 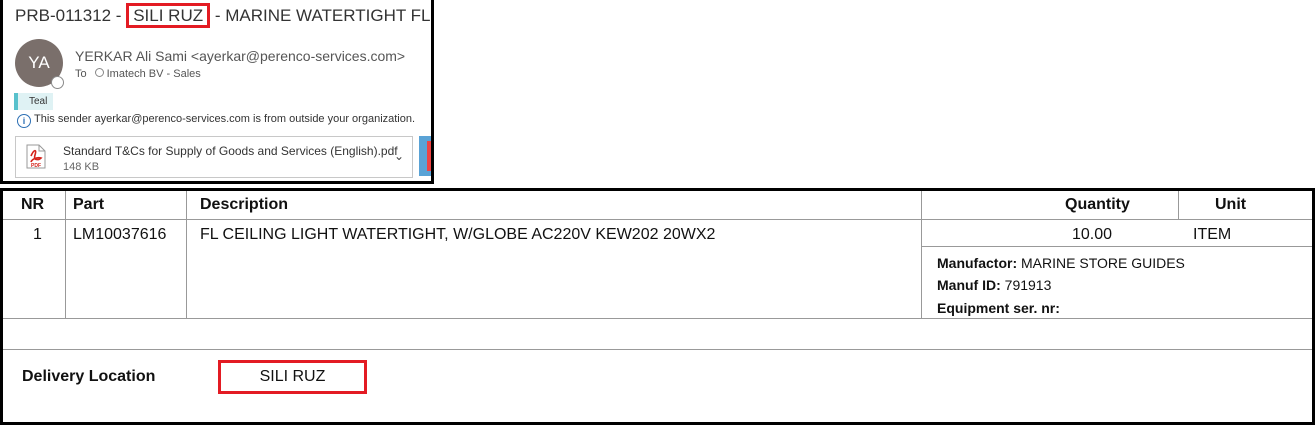 What do you see at coordinates (89, 376) in the screenshot?
I see `delivery-location-label: Delivery Location` at bounding box center [89, 376].